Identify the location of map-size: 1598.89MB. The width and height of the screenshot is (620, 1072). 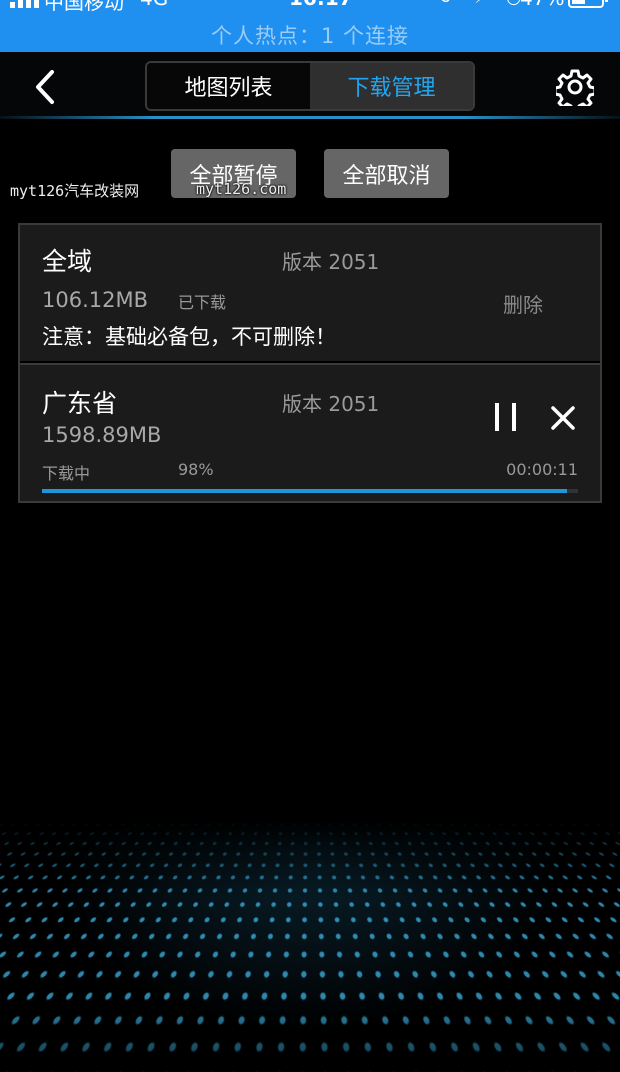
(102, 435).